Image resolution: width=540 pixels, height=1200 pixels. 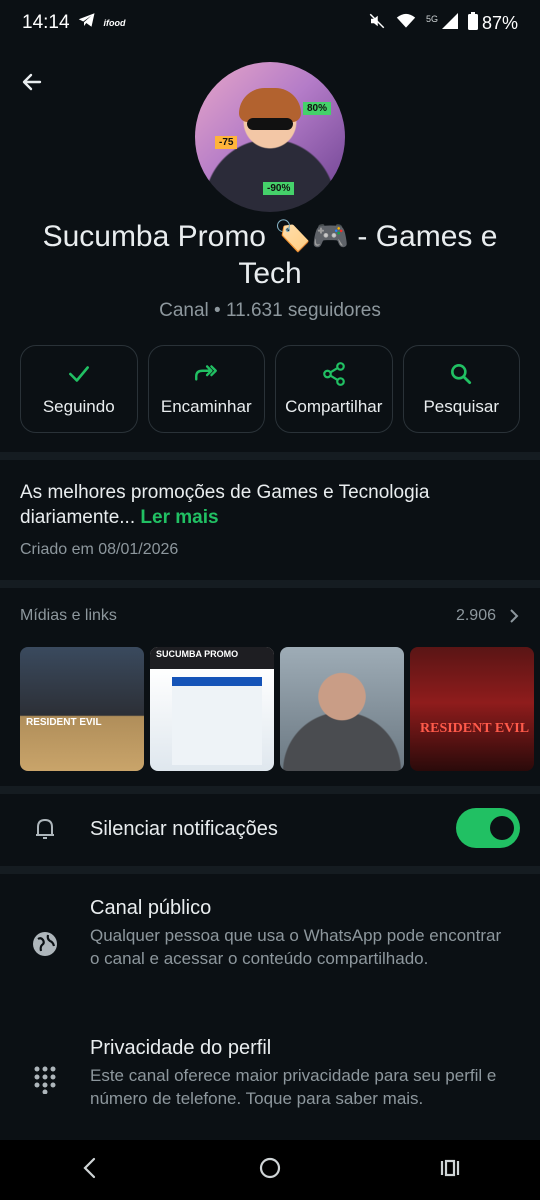 What do you see at coordinates (87, 23) in the screenshot?
I see `telegram-icon` at bounding box center [87, 23].